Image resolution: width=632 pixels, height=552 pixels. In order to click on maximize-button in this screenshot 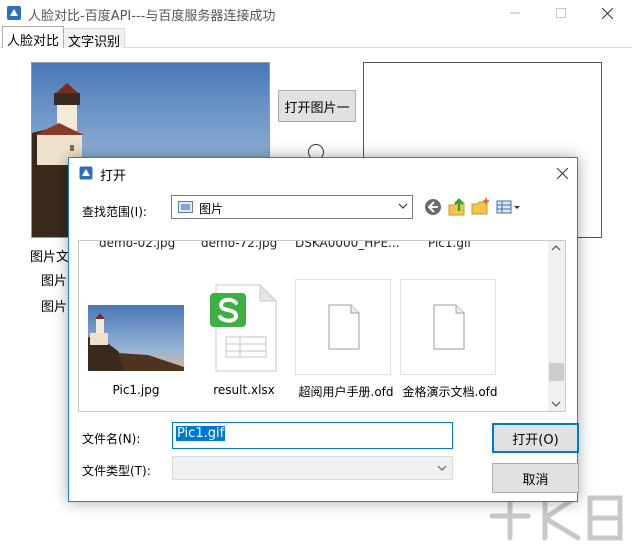, I will do `click(561, 13)`.